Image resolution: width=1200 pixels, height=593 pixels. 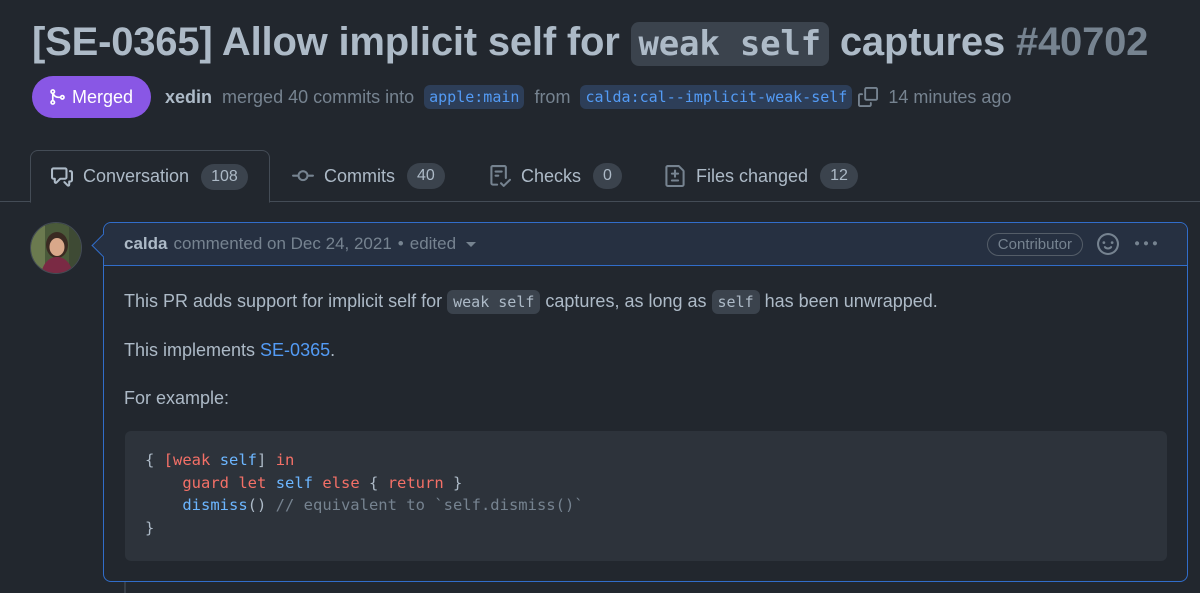 I want to click on tab-files-changed: Files changed 12, so click(x=761, y=176).